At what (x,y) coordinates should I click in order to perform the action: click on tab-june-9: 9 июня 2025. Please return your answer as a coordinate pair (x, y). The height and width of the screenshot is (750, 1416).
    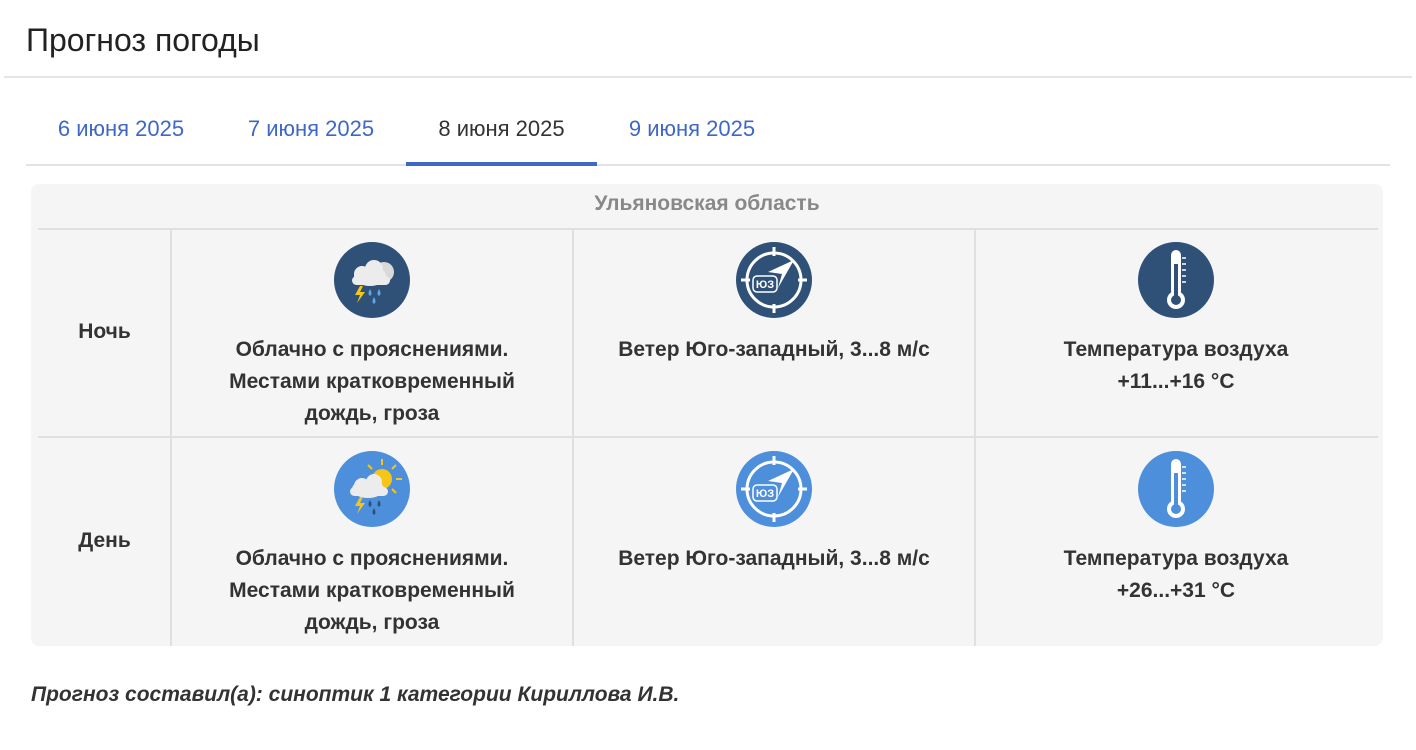
    Looking at the image, I should click on (692, 131).